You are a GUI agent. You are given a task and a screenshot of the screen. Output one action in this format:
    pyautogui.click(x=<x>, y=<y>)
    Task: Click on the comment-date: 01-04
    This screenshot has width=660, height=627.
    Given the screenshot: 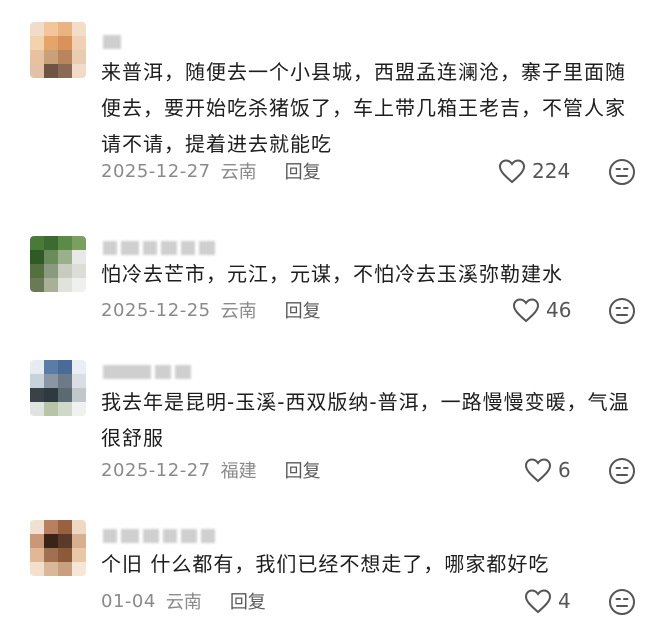 What is the action you would take?
    pyautogui.click(x=128, y=601)
    